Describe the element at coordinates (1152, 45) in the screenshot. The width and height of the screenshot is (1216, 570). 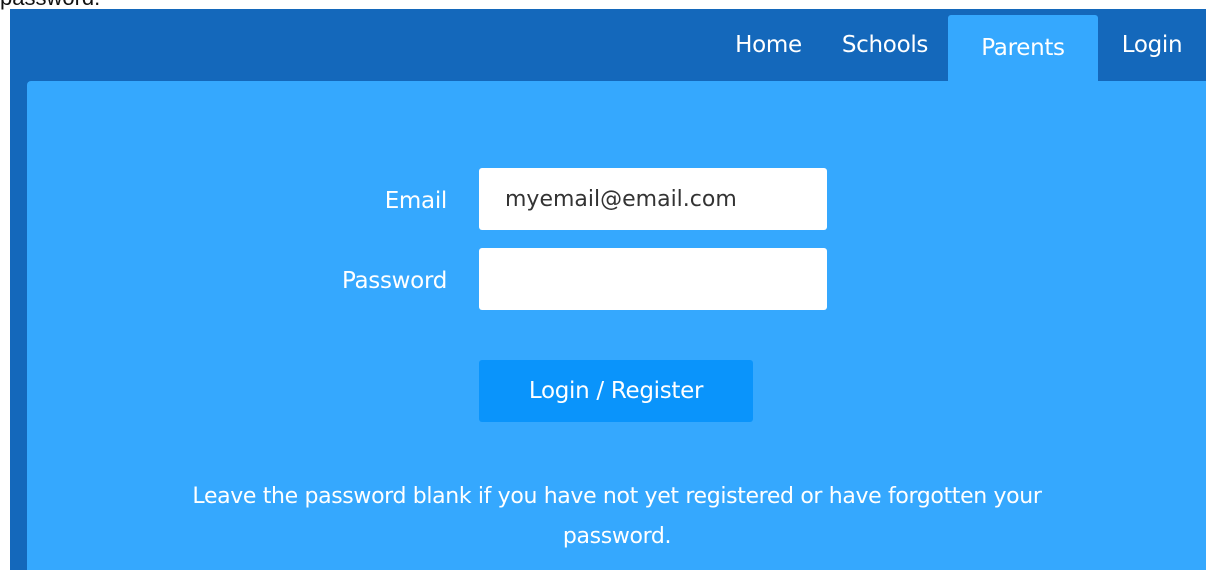
I see `nav-item-login: Login` at that location.